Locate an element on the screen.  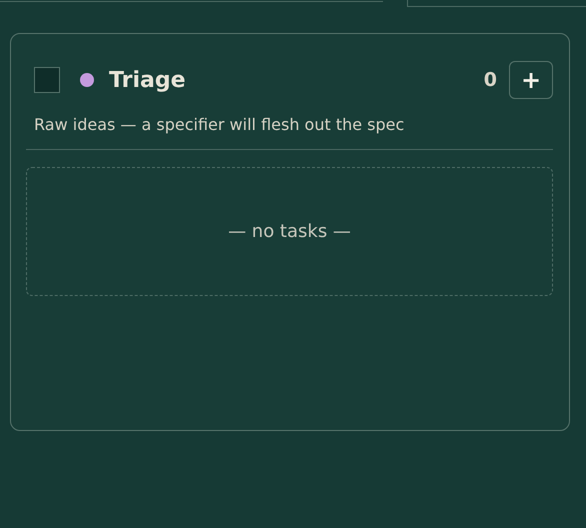
task-count: 0 is located at coordinates (490, 80).